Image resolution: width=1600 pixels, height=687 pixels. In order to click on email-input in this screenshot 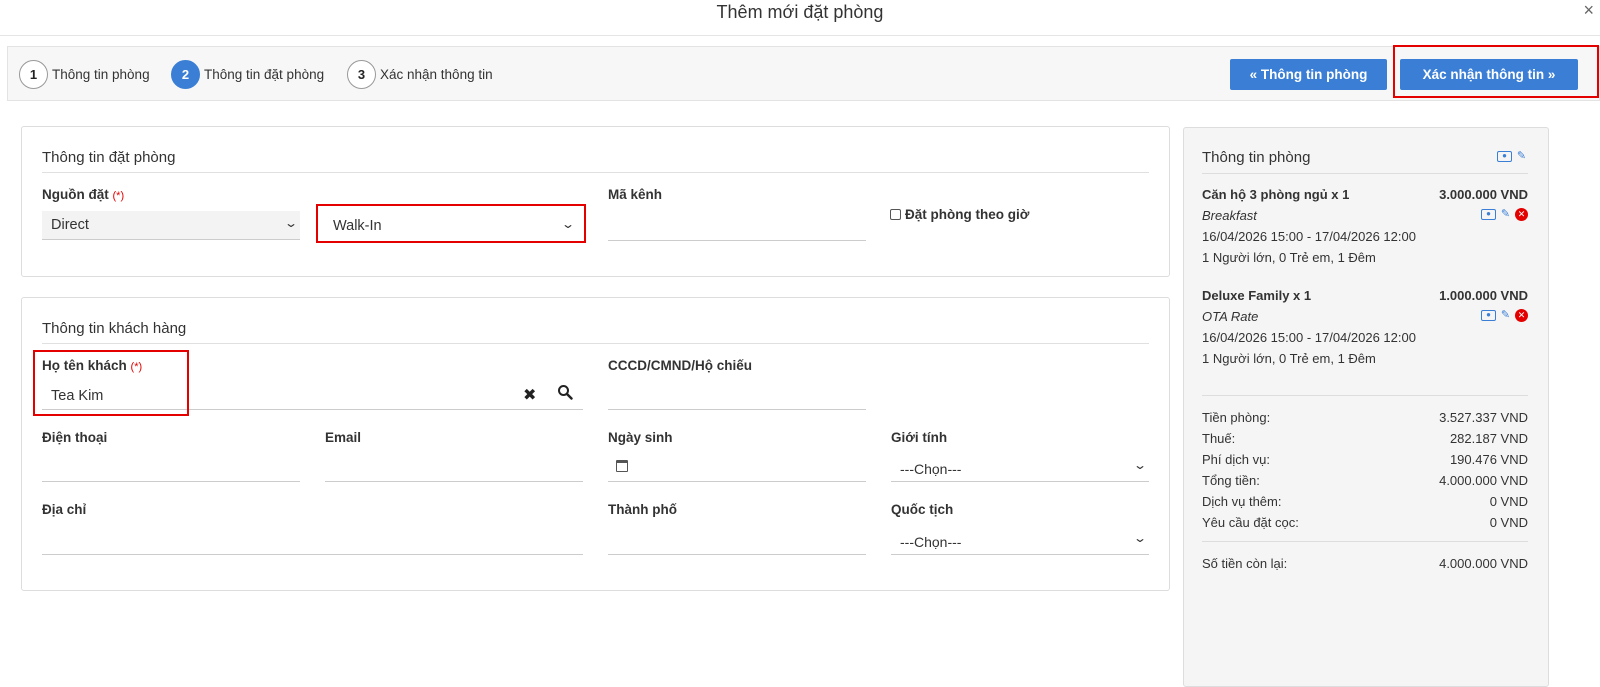, I will do `click(454, 468)`.